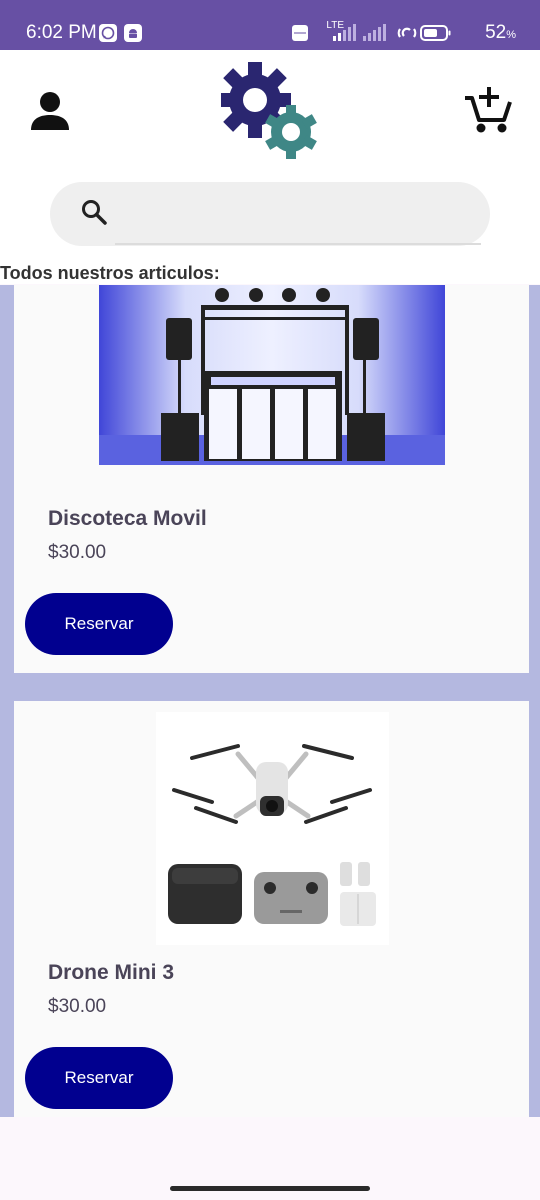 The width and height of the screenshot is (540, 1200). I want to click on hotspot-icon, so click(407, 32).